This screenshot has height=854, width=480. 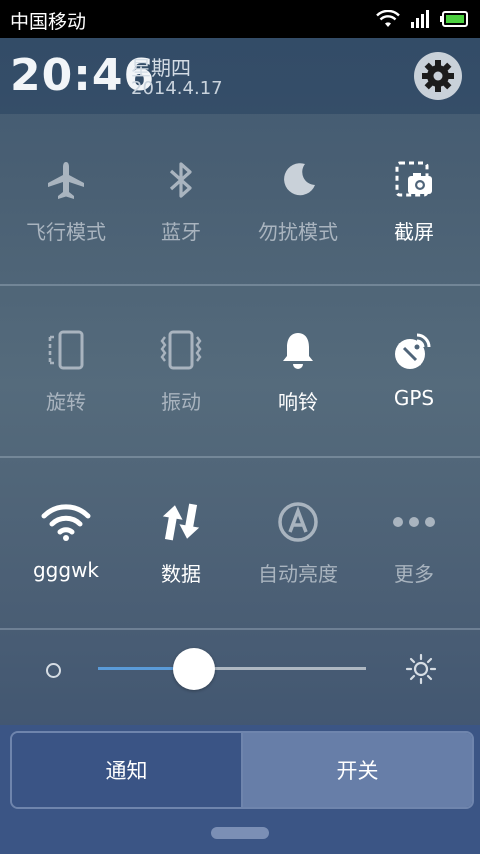 I want to click on bell-icon, so click(x=298, y=351).